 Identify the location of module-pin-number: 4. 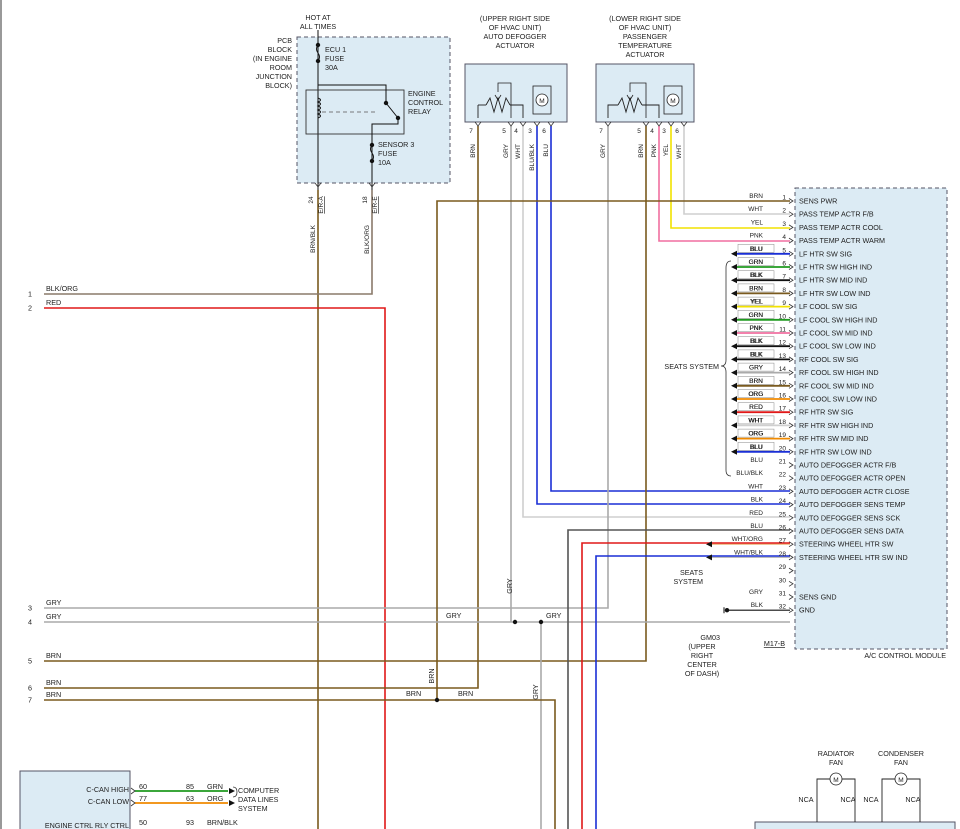
(784, 237).